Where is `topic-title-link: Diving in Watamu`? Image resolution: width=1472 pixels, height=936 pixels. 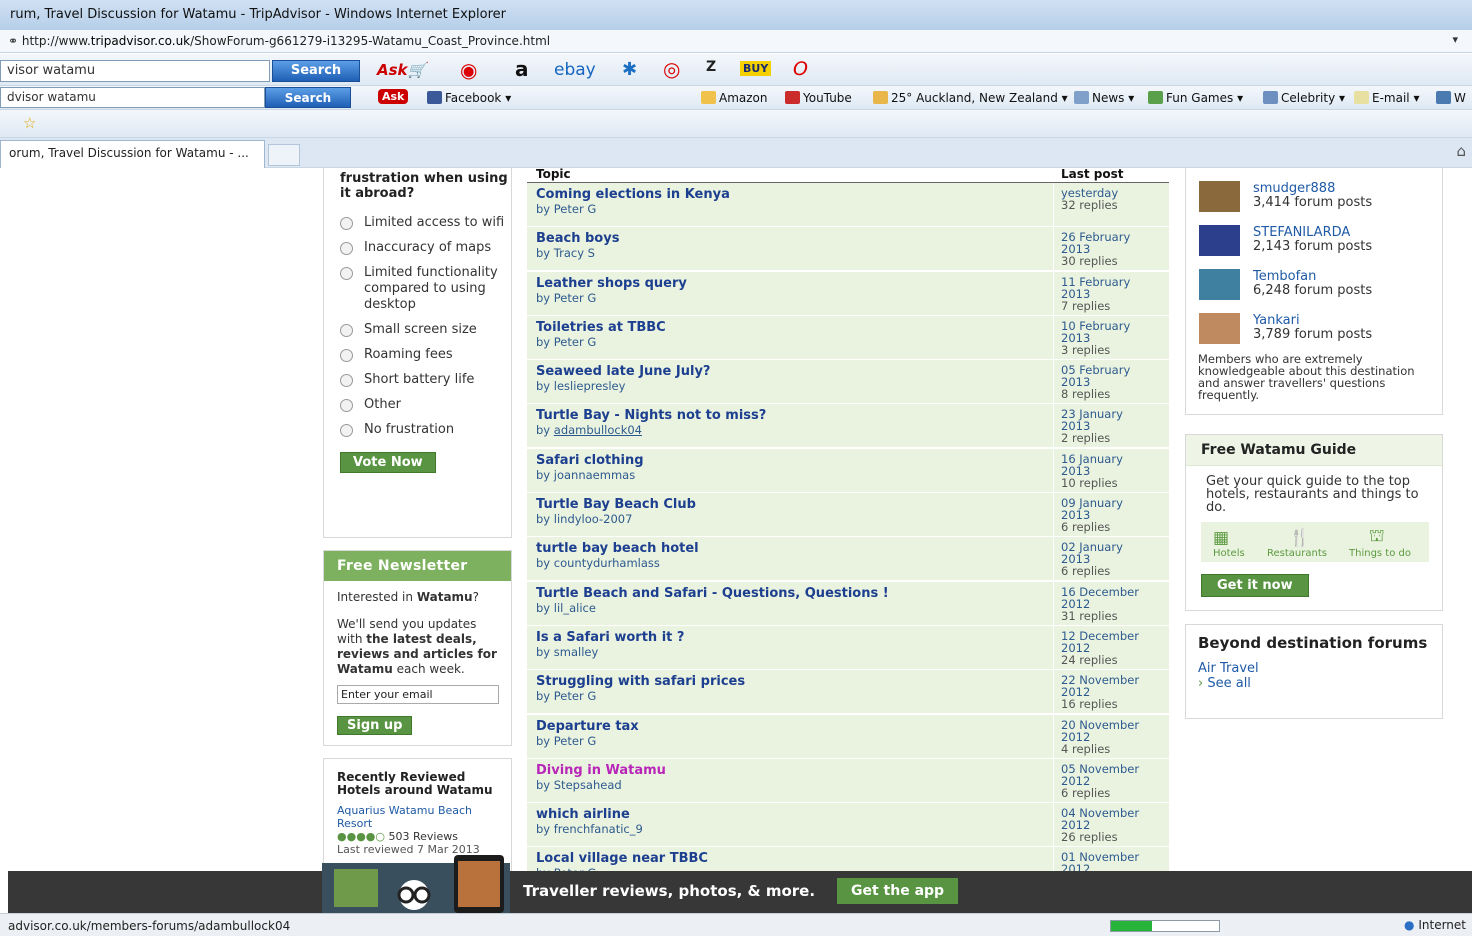
topic-title-link: Diving in Watamu is located at coordinates (790, 770).